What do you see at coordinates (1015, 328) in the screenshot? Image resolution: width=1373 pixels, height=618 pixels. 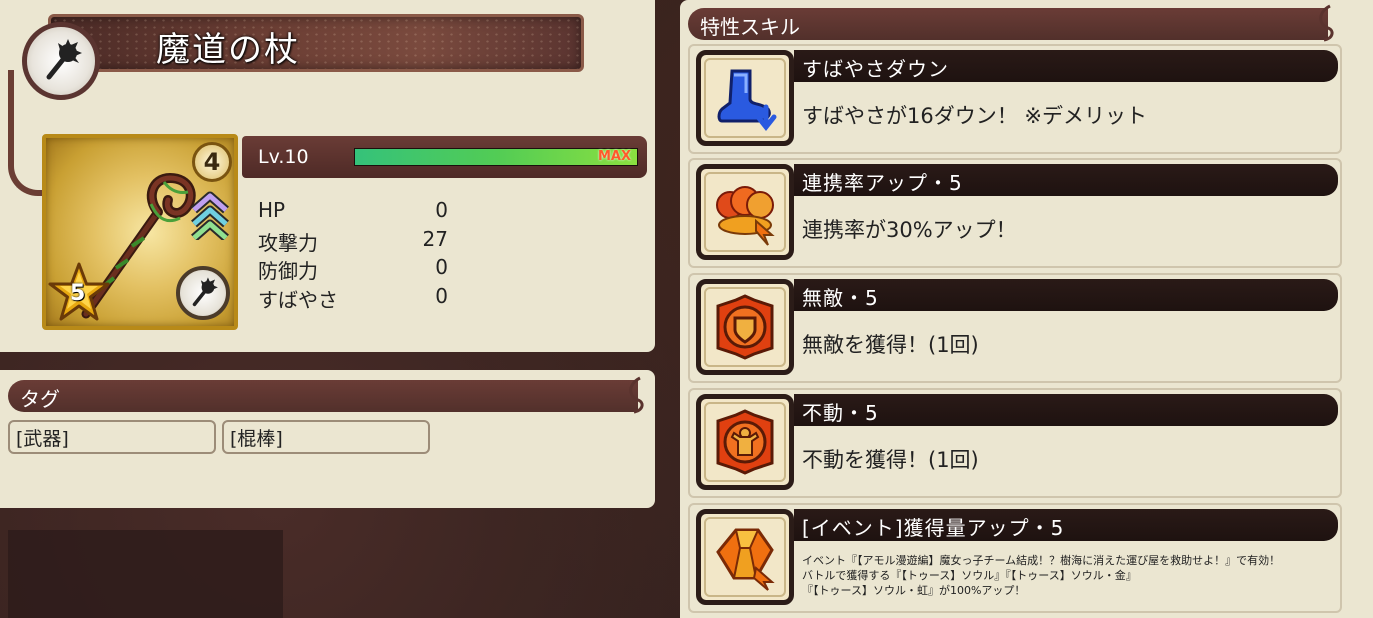 I see `skill-card-invincible: 無敵・5 無敵を獲得！(1回)` at bounding box center [1015, 328].